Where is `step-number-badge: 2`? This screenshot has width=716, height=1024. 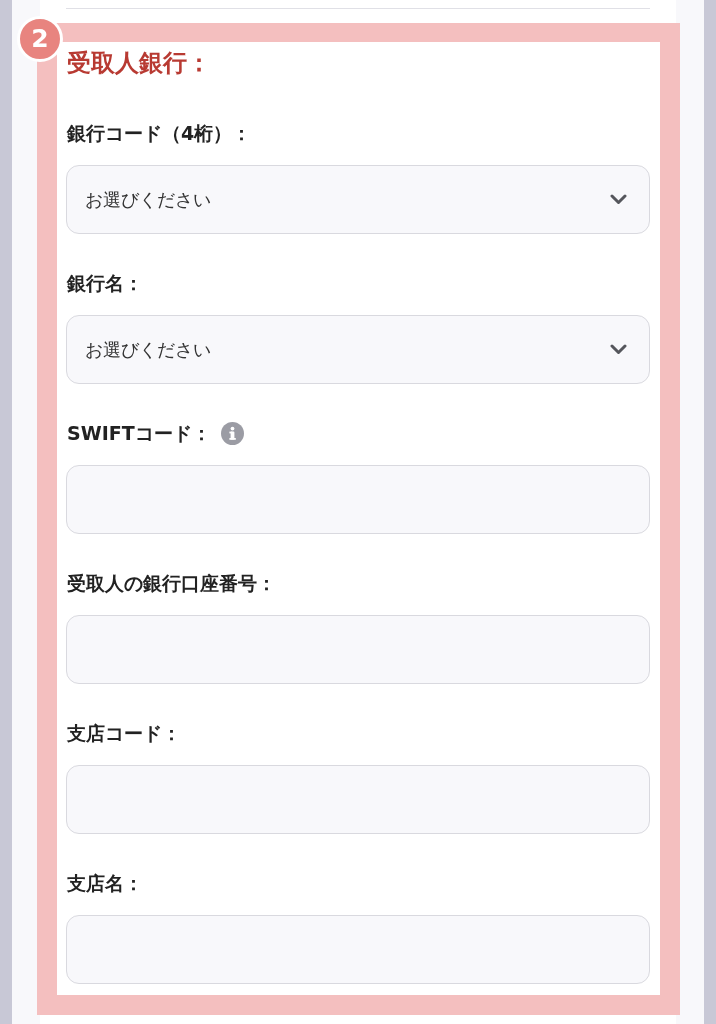
step-number-badge: 2 is located at coordinates (40, 39).